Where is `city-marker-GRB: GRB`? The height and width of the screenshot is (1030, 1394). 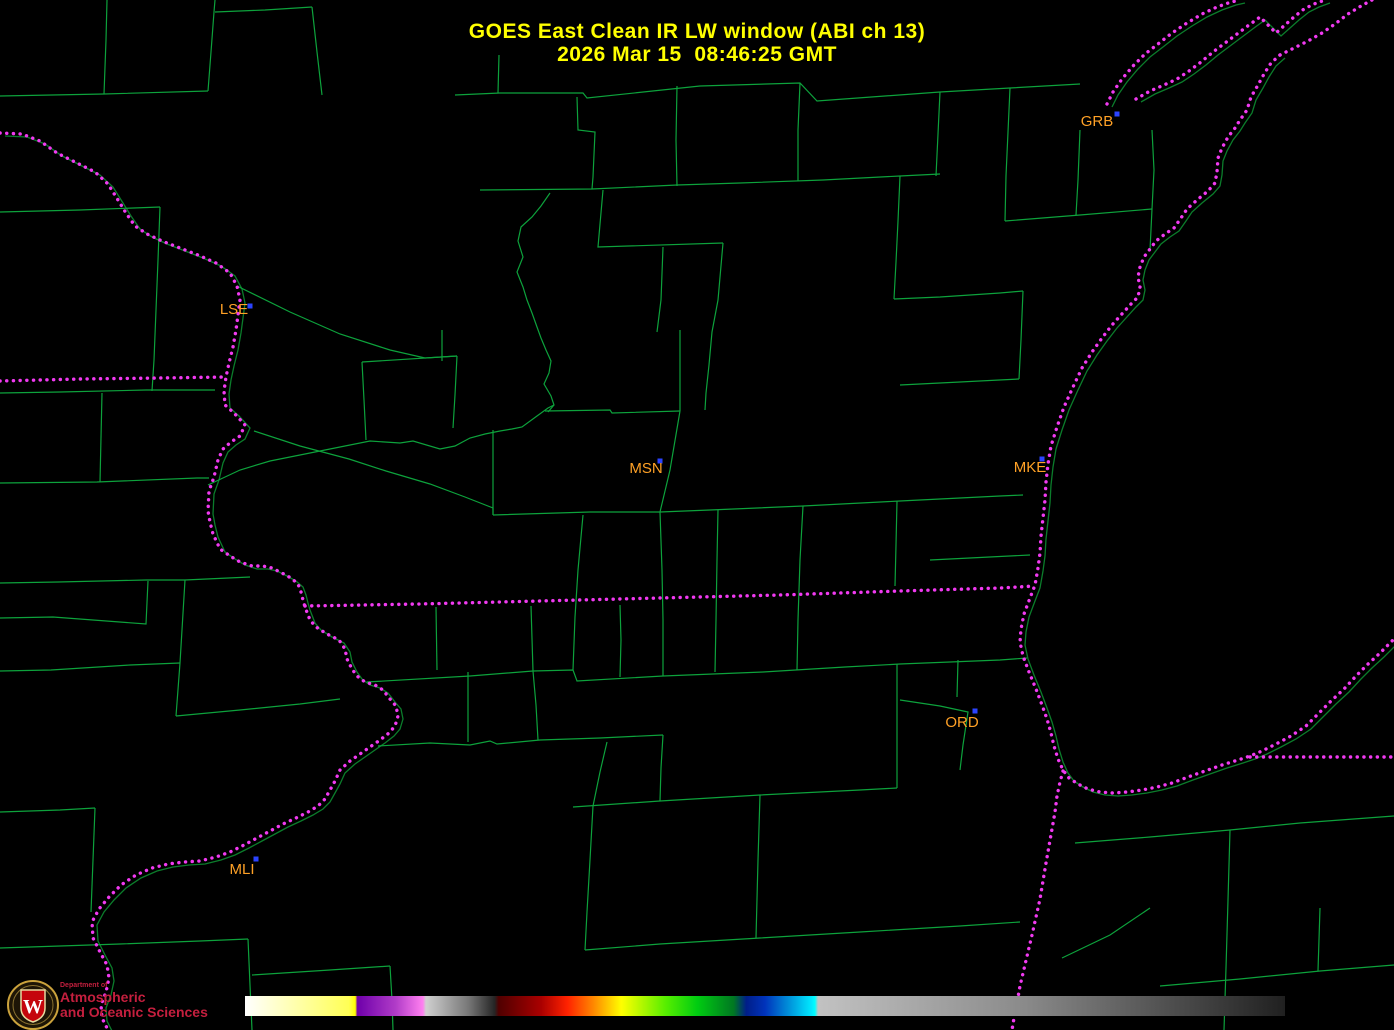
city-marker-GRB: GRB is located at coordinates (1100, 120).